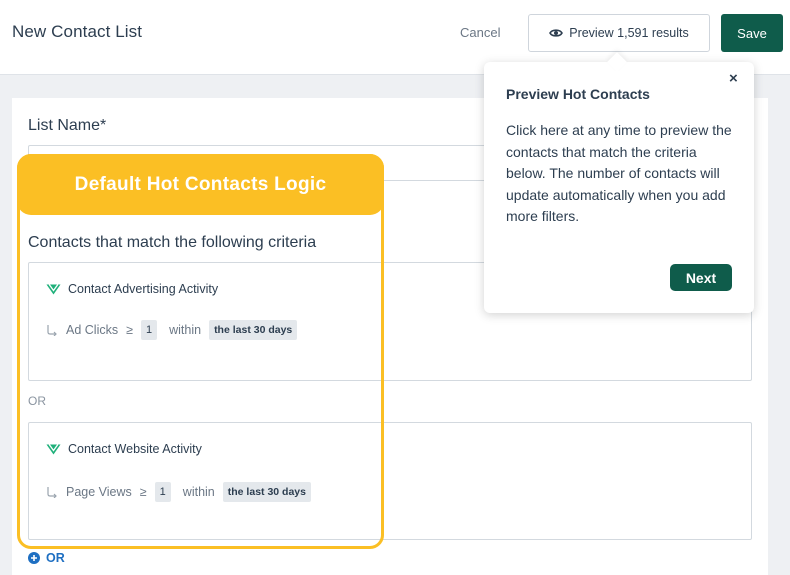 This screenshot has height=575, width=790. What do you see at coordinates (733, 78) in the screenshot?
I see `close-icon: ×` at bounding box center [733, 78].